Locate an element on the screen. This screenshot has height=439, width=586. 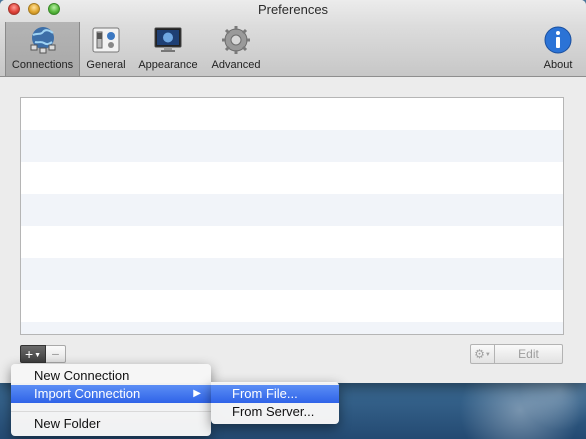
tab-advanced-label: Advanced is located at coordinates (236, 65).